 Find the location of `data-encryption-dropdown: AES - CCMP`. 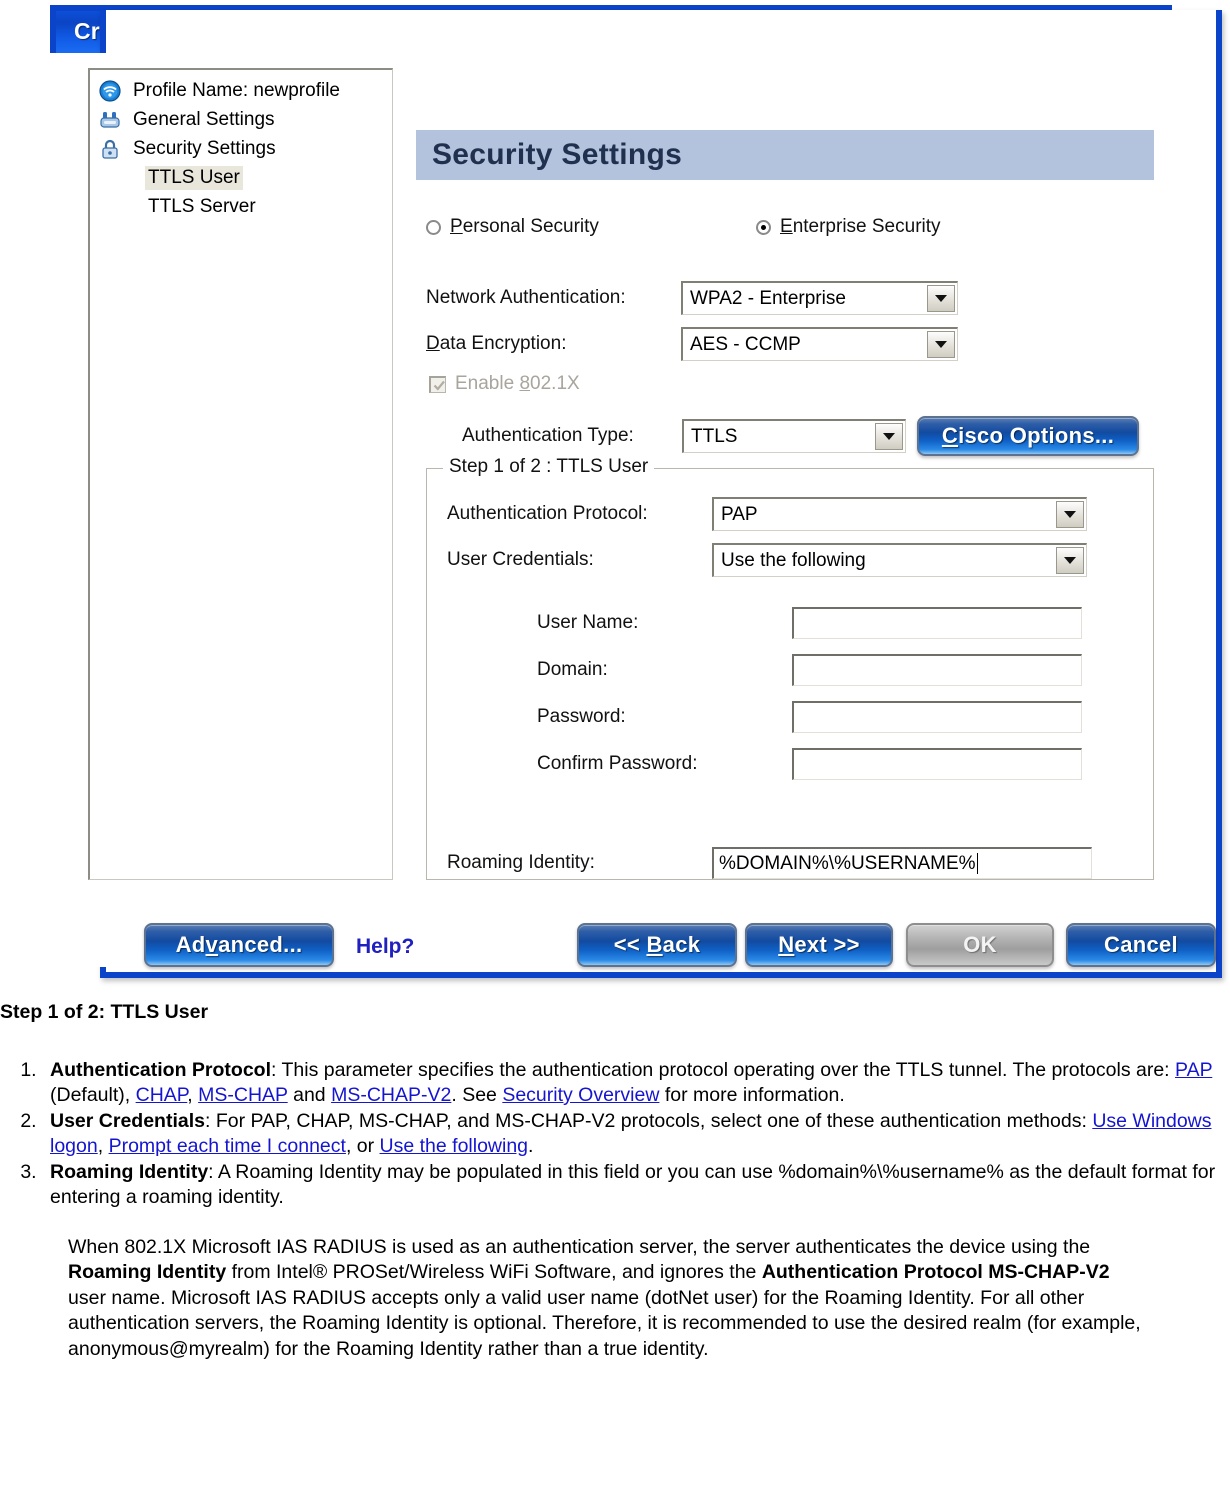

data-encryption-dropdown: AES - CCMP is located at coordinates (819, 344).